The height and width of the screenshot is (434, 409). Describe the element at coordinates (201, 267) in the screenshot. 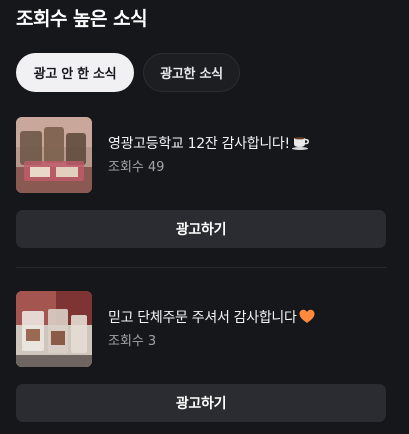

I see `divider` at that location.